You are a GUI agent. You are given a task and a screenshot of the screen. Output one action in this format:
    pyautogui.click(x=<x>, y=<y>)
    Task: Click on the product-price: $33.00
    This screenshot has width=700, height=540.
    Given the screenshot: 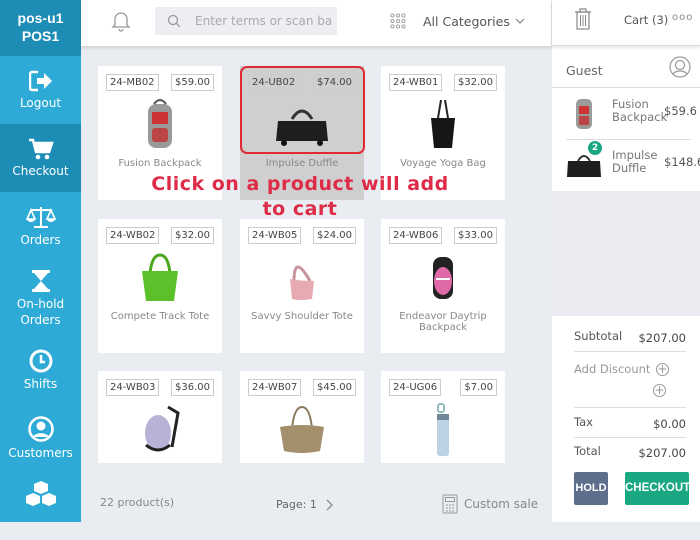 What is the action you would take?
    pyautogui.click(x=475, y=235)
    